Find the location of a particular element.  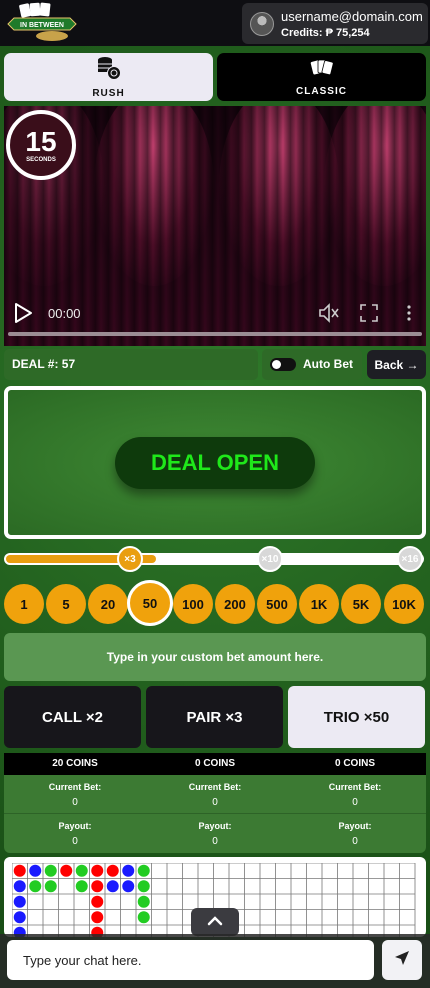

chip-100: 100 is located at coordinates (193, 604).